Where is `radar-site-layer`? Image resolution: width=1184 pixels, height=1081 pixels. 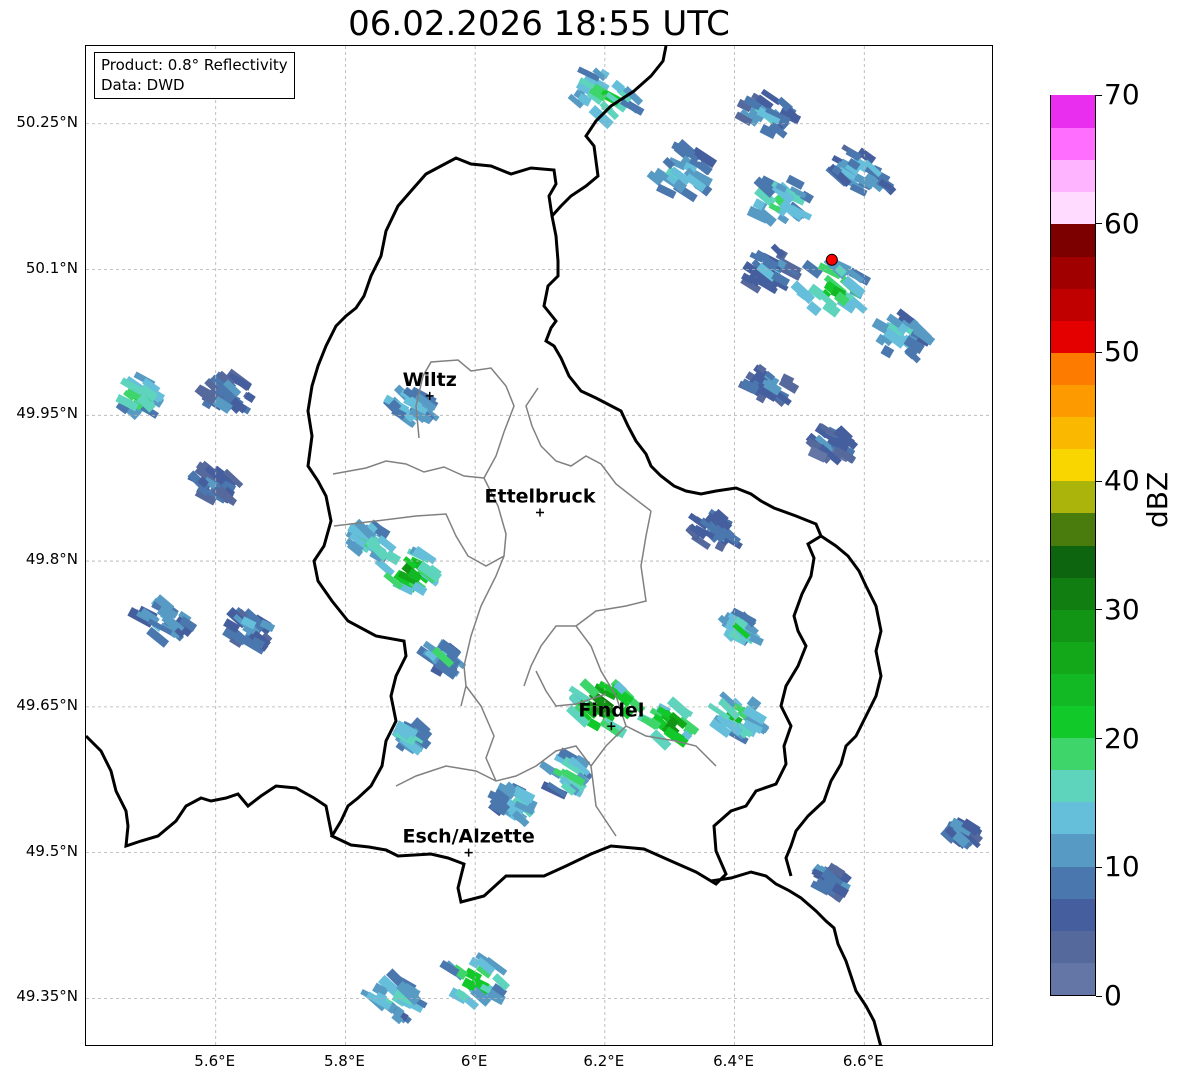
radar-site-layer is located at coordinates (831, 259).